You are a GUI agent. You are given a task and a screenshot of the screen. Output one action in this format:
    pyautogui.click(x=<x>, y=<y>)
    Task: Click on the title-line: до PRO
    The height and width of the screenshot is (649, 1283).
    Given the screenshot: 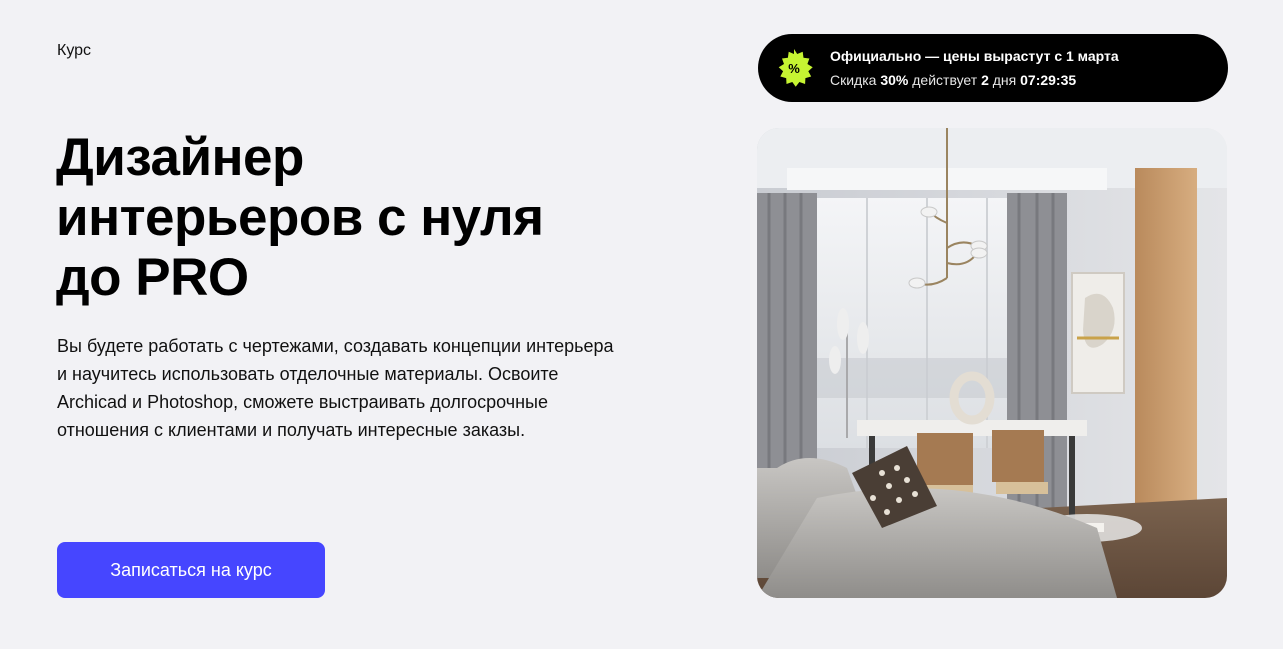 What is the action you would take?
    pyautogui.click(x=152, y=277)
    